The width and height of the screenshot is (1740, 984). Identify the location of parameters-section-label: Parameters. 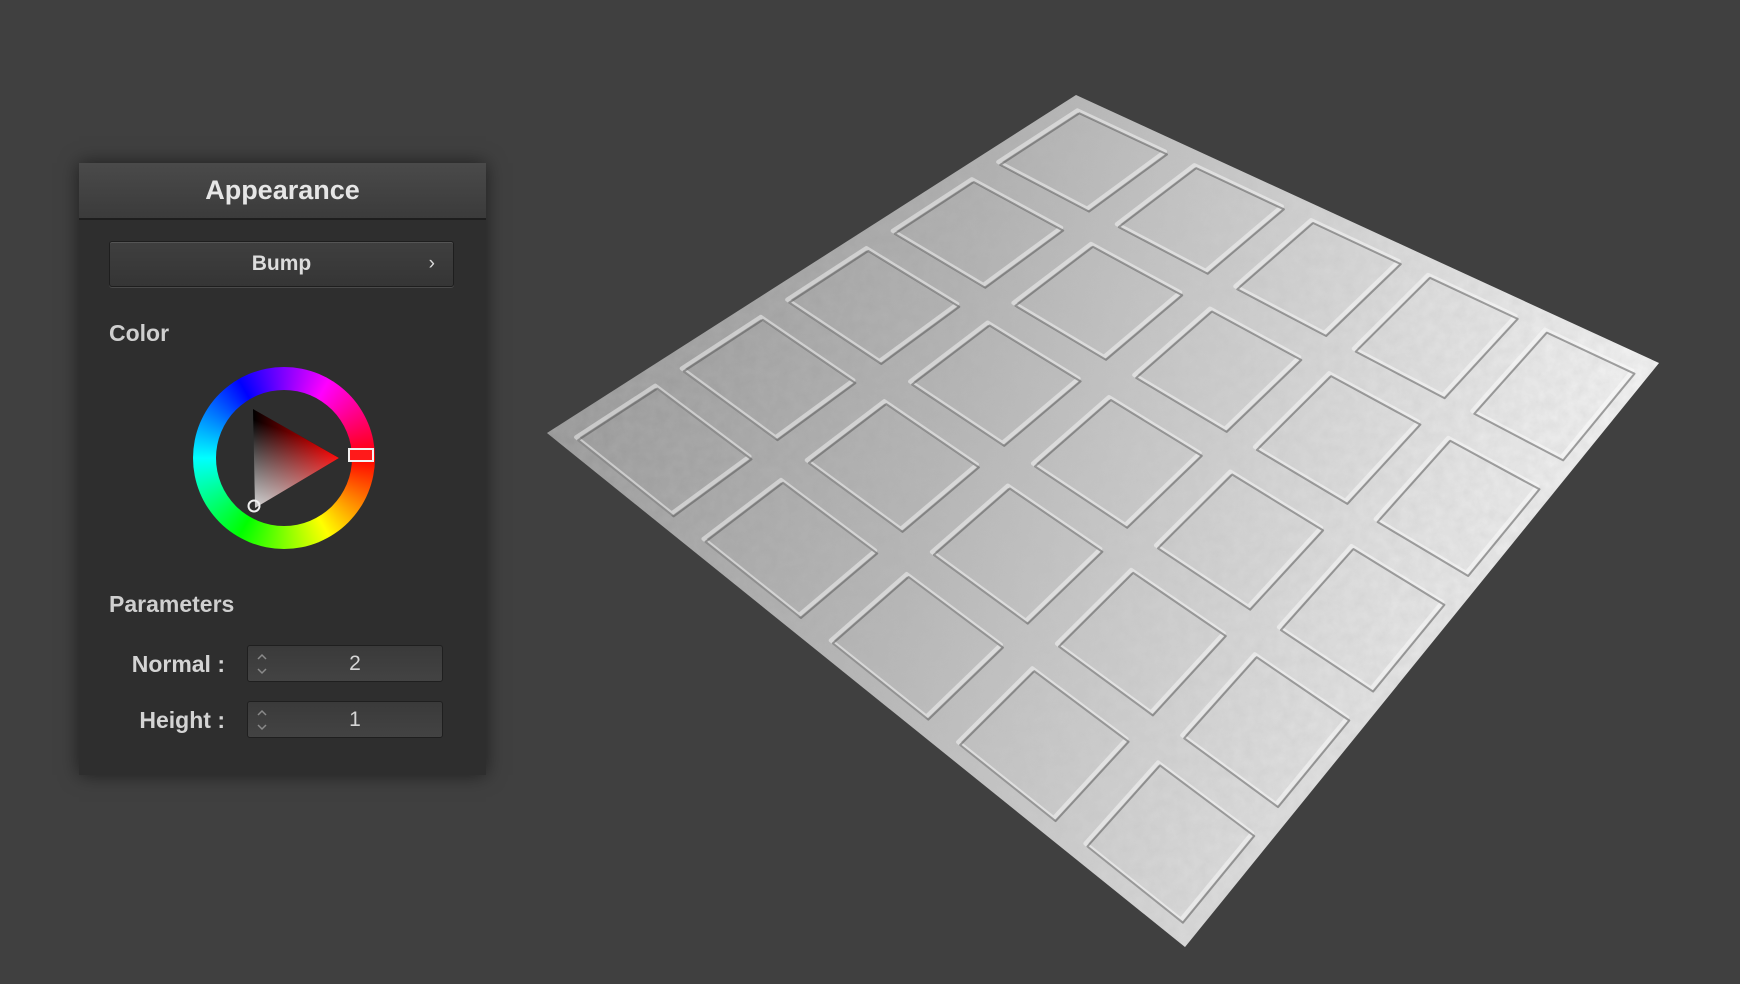
(172, 604).